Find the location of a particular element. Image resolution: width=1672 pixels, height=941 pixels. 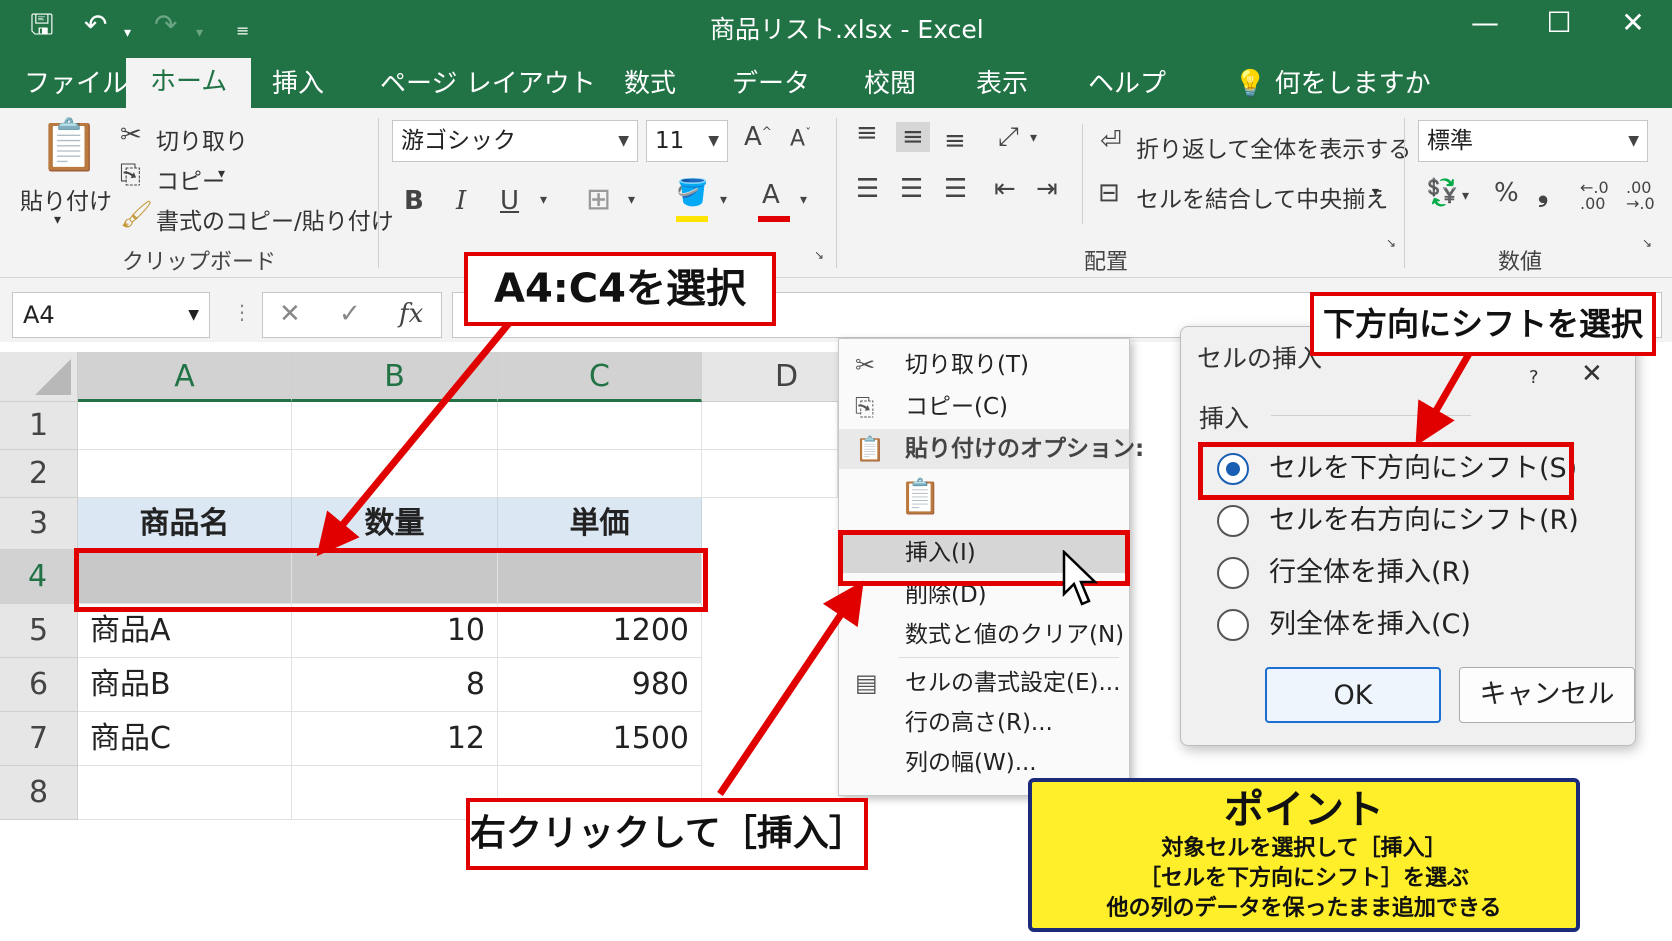

menu-item-copy: ⎘ コピー(C) is located at coordinates (984, 407).